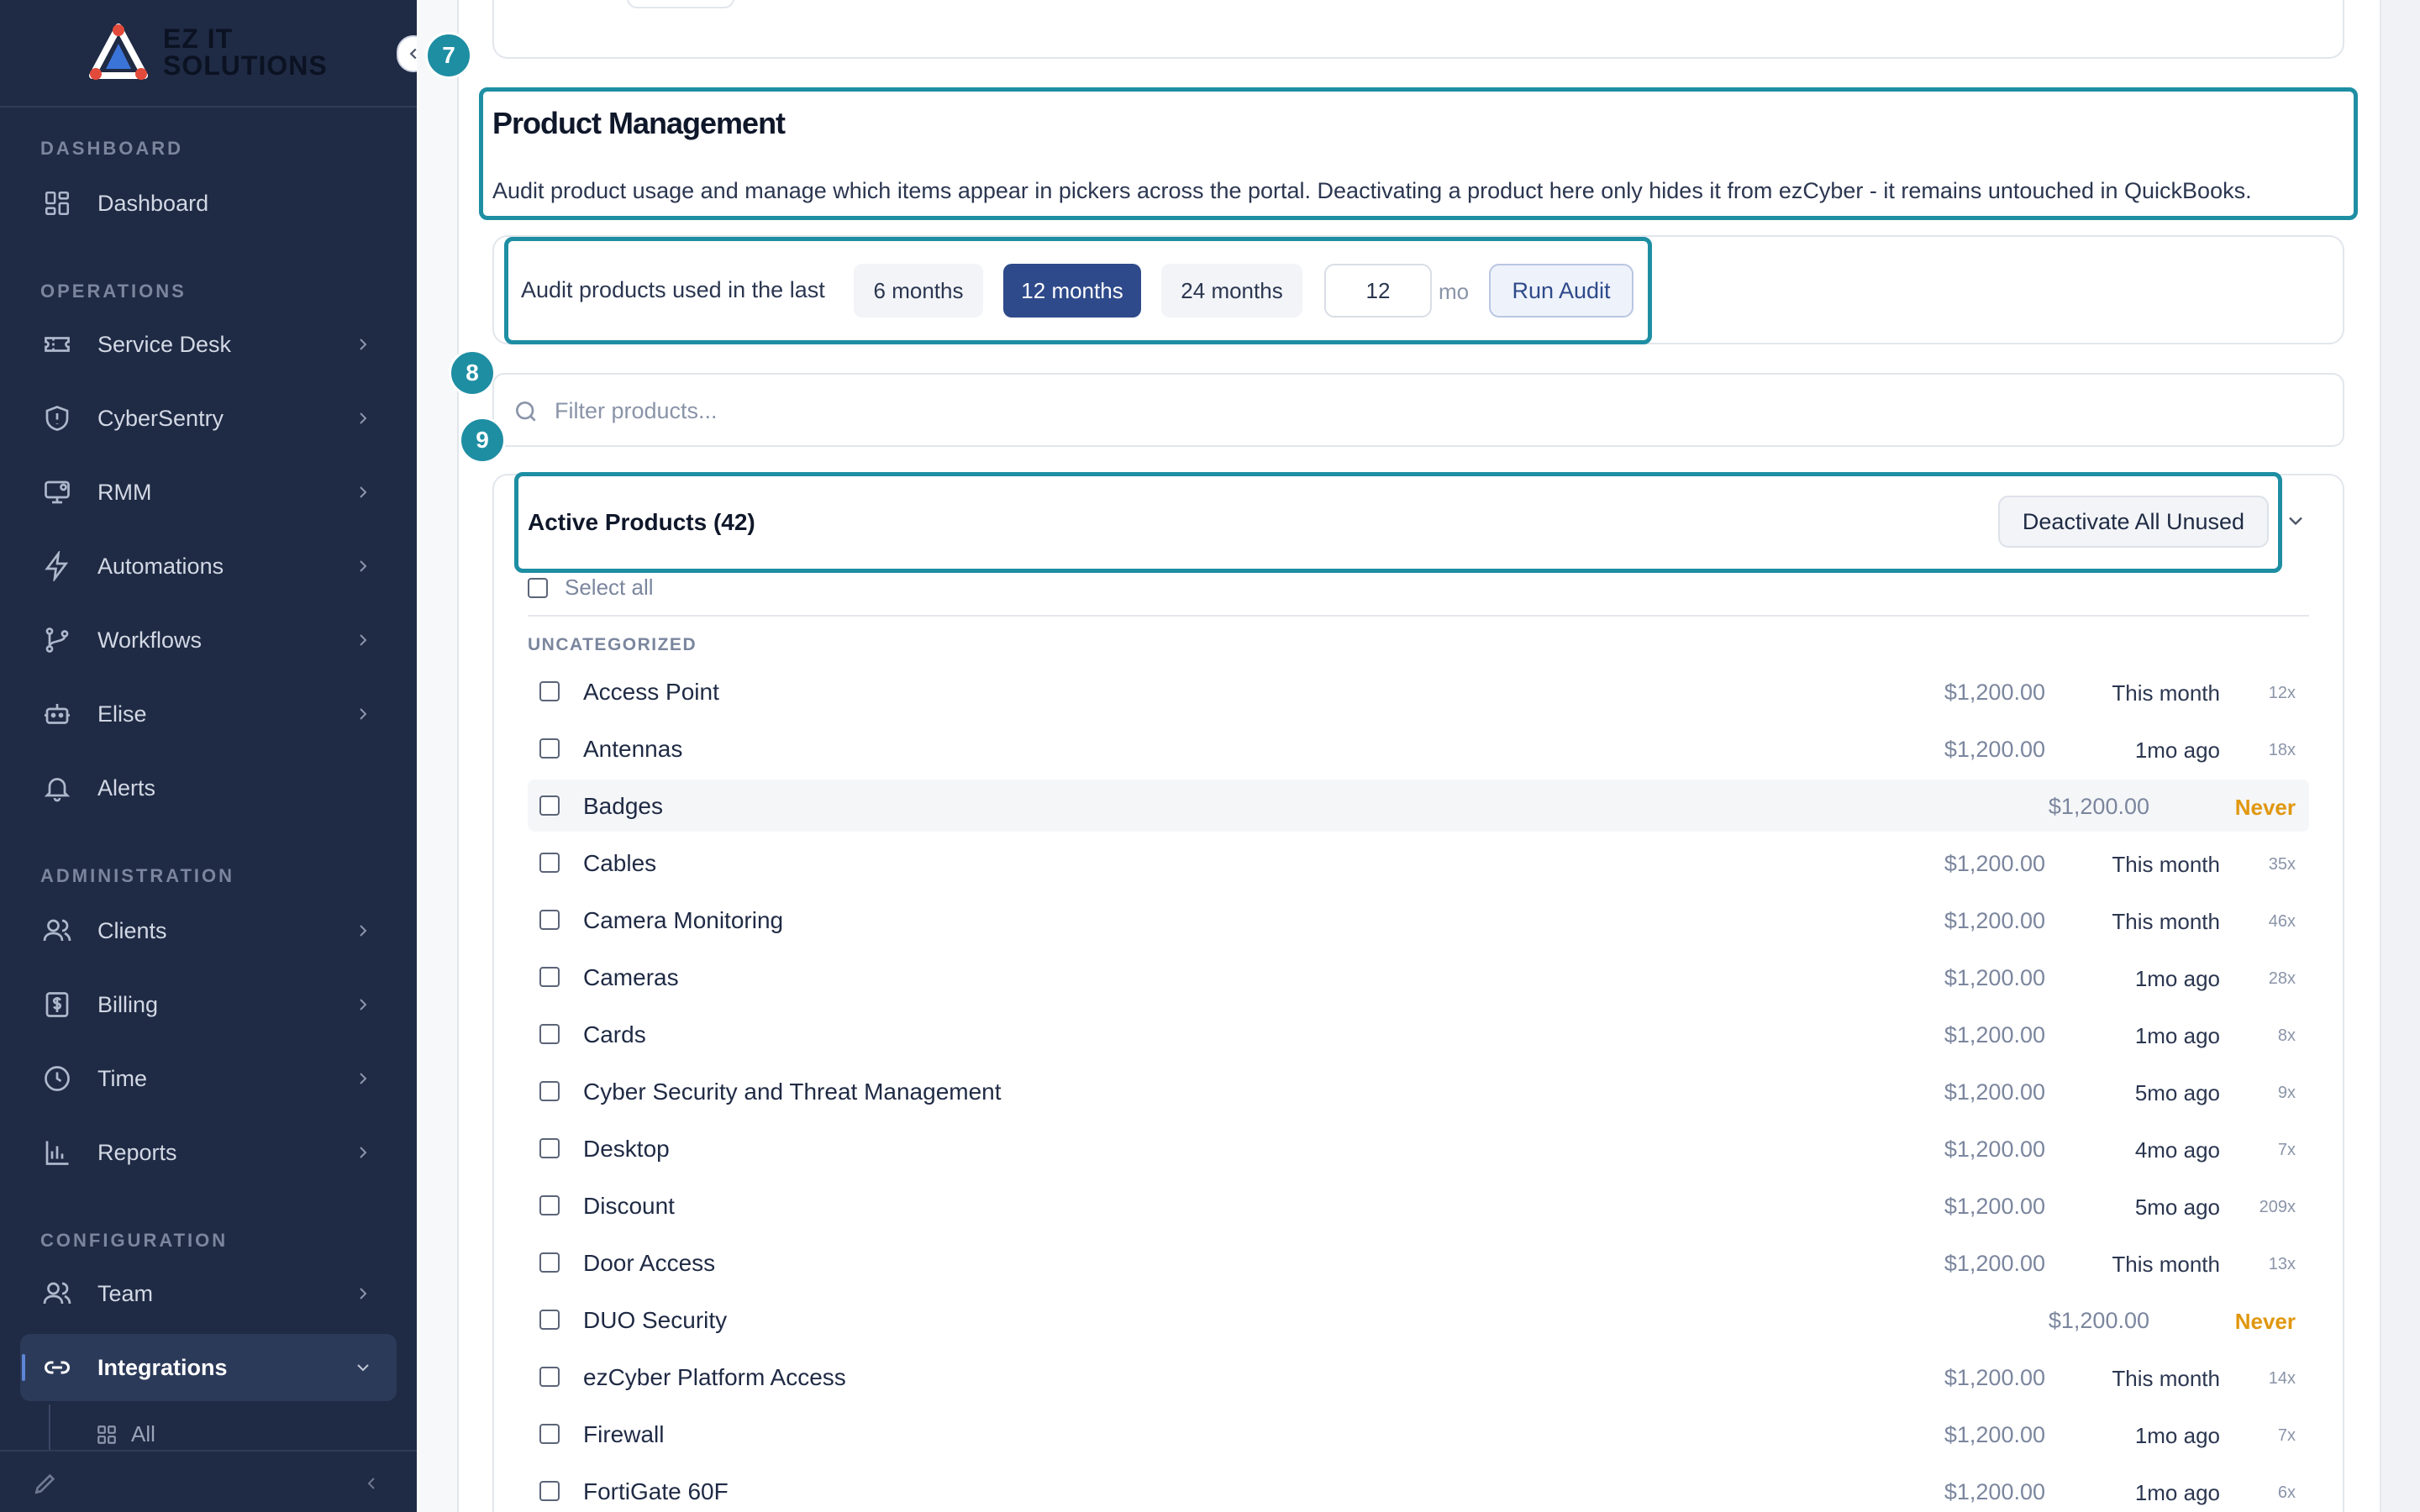  Describe the element at coordinates (45, 1483) in the screenshot. I see `pencil-icon` at that location.